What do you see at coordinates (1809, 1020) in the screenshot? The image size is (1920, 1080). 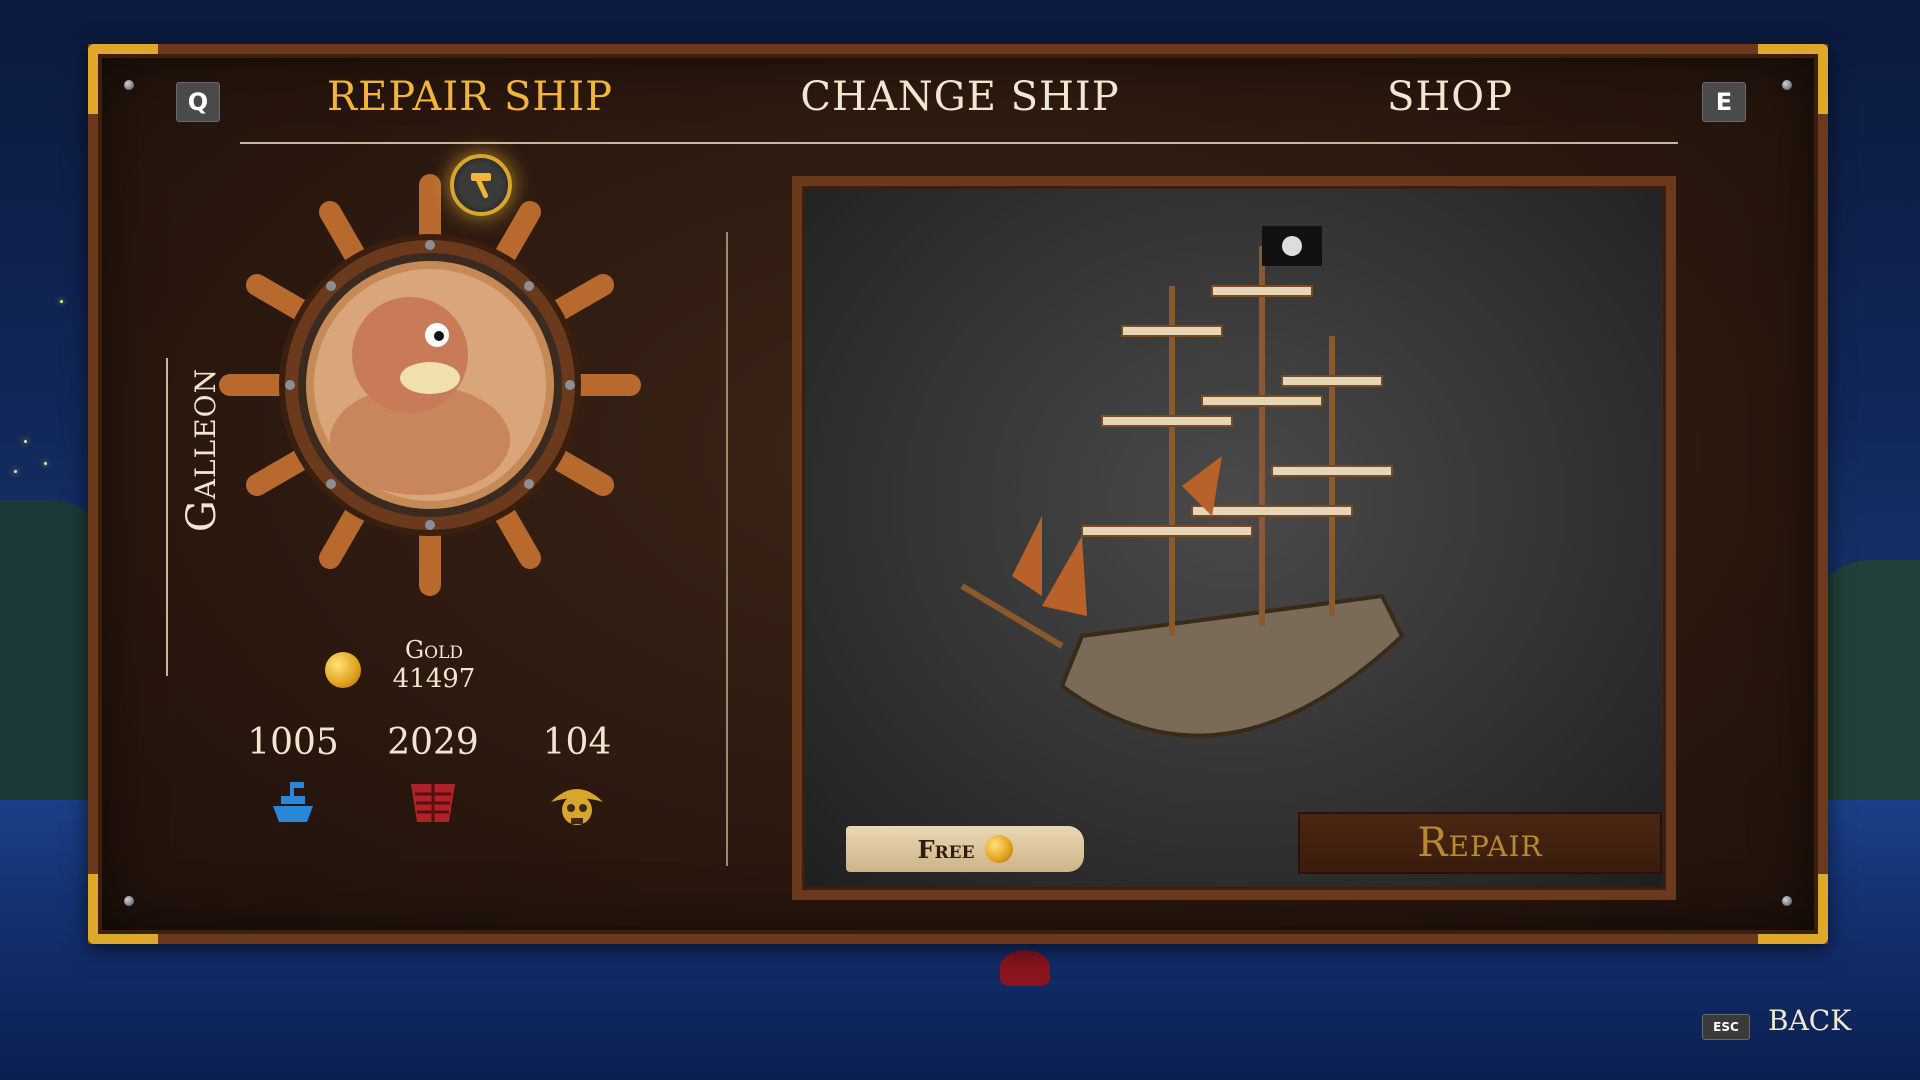 I see `back-button: BACK` at bounding box center [1809, 1020].